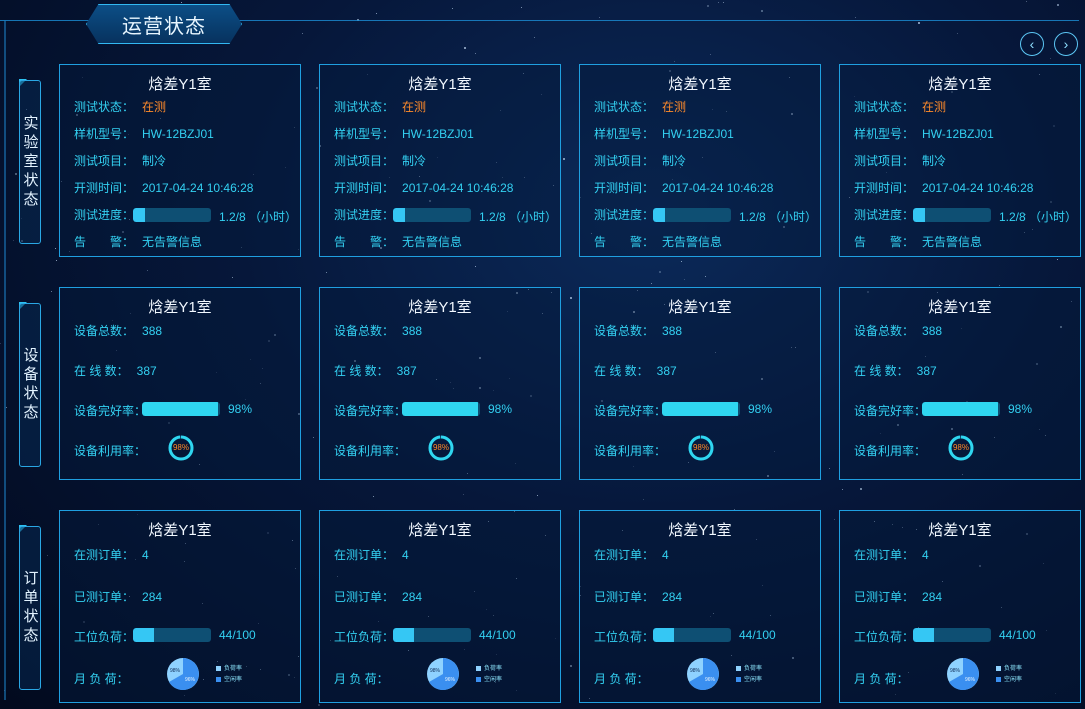 The width and height of the screenshot is (1085, 709). What do you see at coordinates (1017, 635) in the screenshot?
I see `load-value: 44/100` at bounding box center [1017, 635].